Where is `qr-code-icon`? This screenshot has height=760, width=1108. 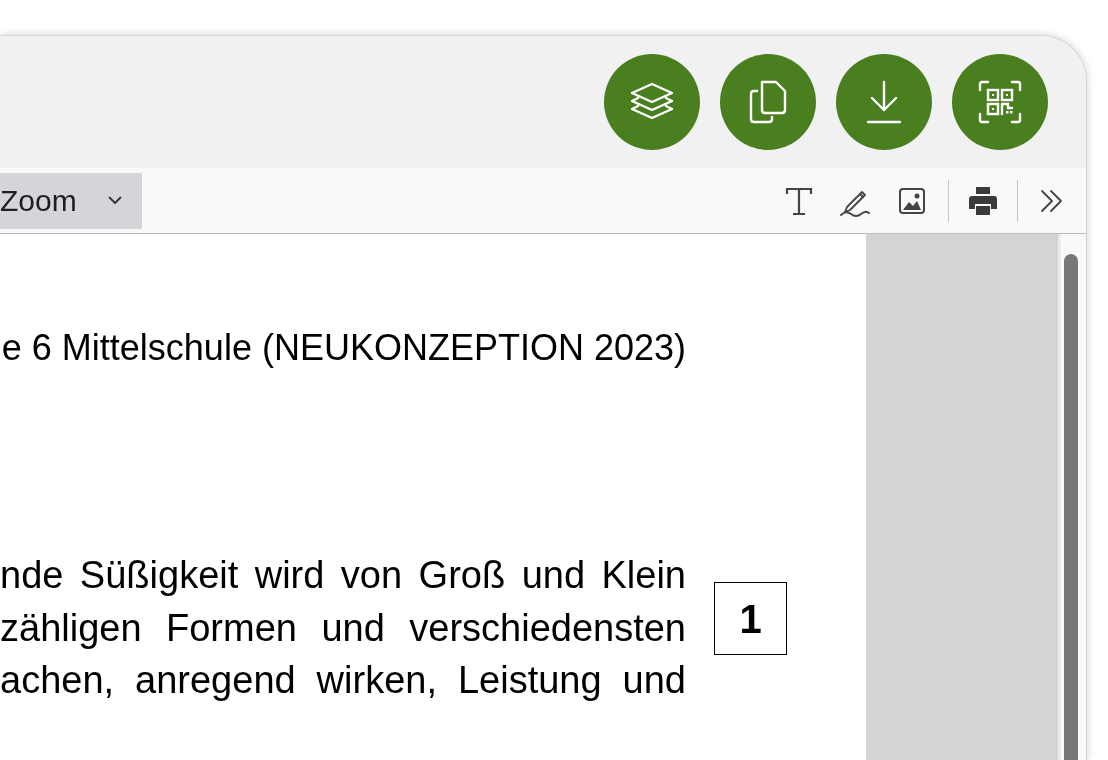
qr-code-icon is located at coordinates (1000, 102).